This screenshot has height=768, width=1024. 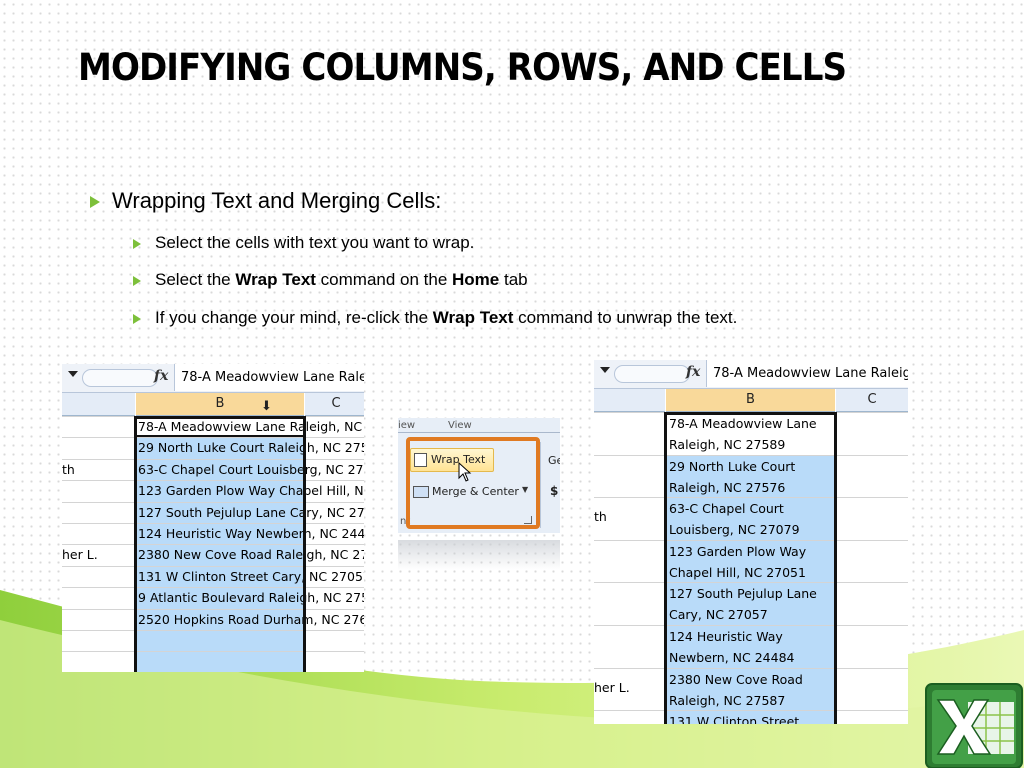 I want to click on sub3-text-a: If you change your mind, re-click the, so click(x=294, y=317).